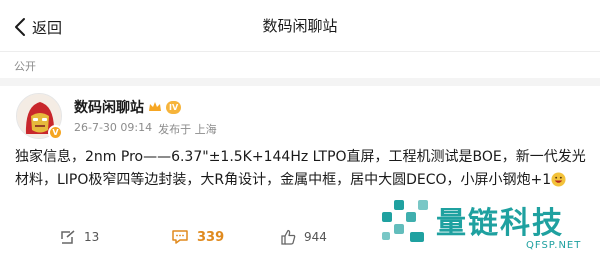 This screenshot has width=600, height=260. Describe the element at coordinates (79, 237) in the screenshot. I see `repost-button: 13` at that location.